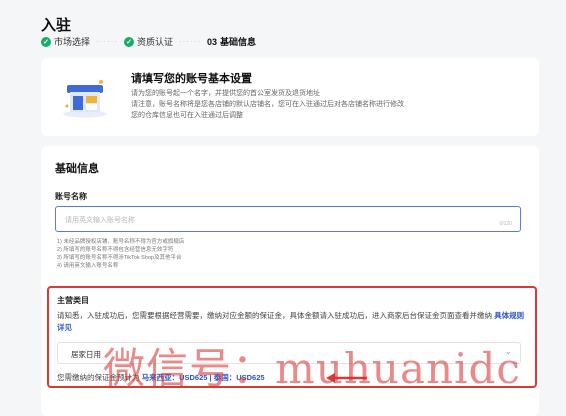  I want to click on section-title: 基础信息, so click(77, 169).